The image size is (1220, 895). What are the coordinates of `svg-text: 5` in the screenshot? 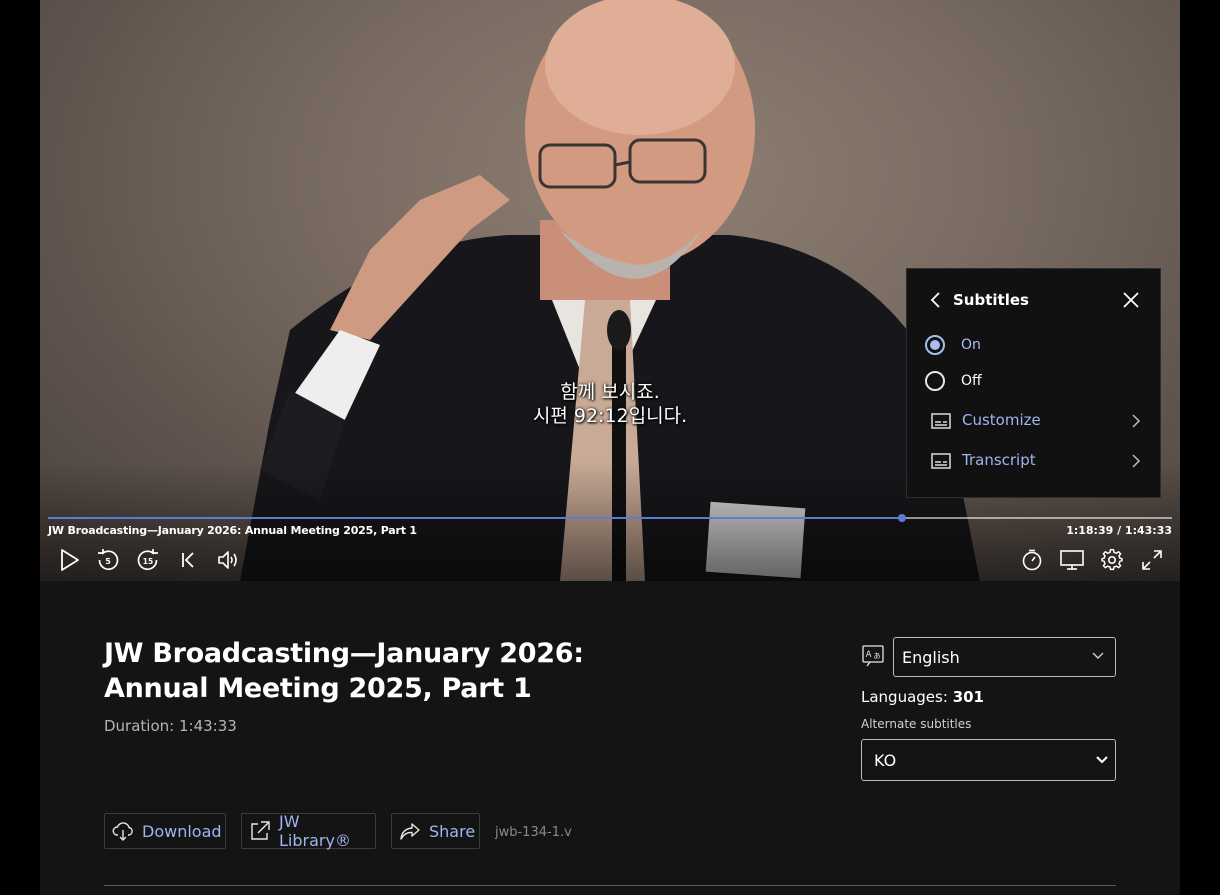 It's located at (108, 561).